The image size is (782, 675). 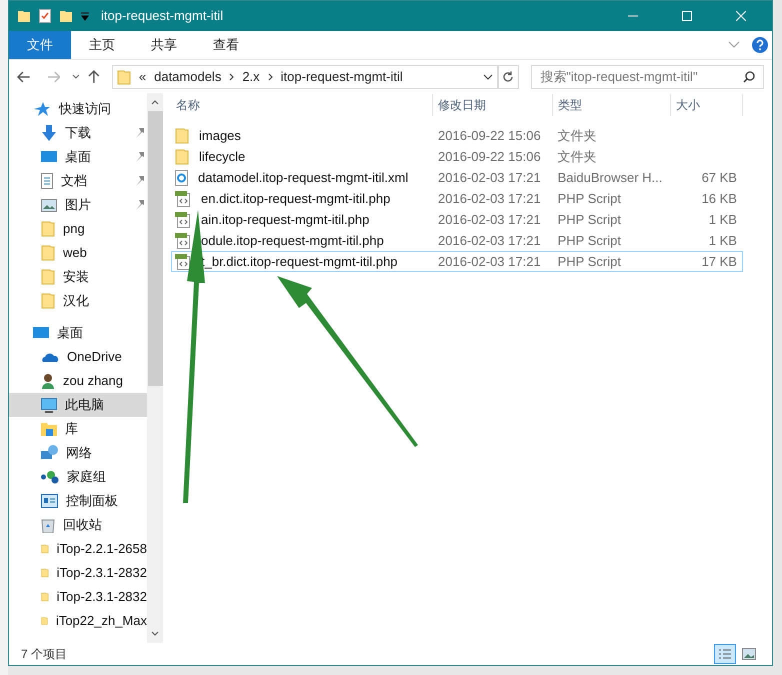 What do you see at coordinates (707, 105) in the screenshot?
I see `column-header: 大小` at bounding box center [707, 105].